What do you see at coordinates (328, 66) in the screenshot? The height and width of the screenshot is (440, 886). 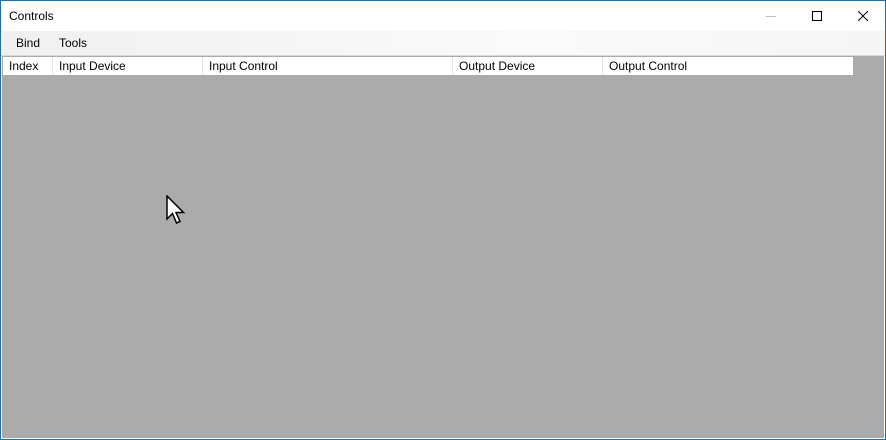 I see `column-header-input-control: Input Control` at bounding box center [328, 66].